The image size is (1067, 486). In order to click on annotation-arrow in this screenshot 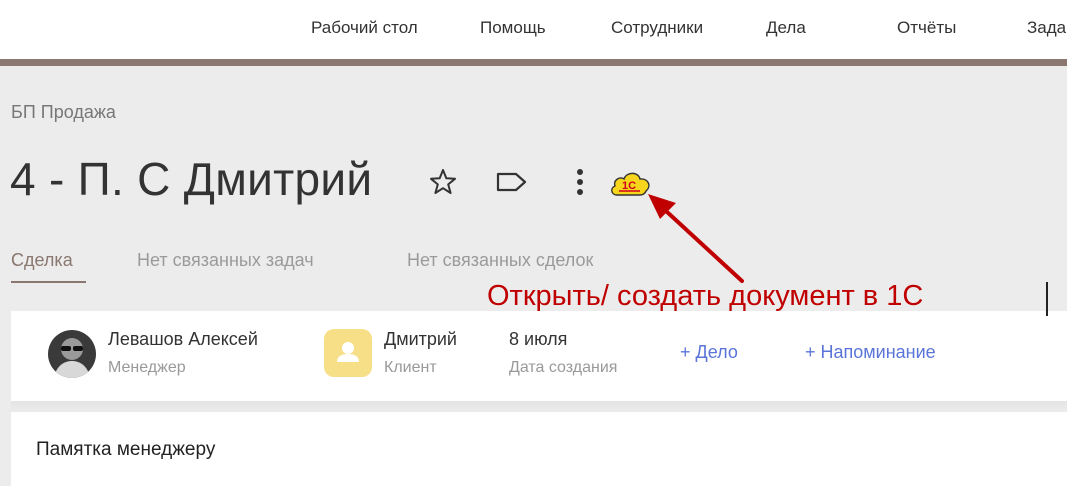, I will do `click(696, 238)`.